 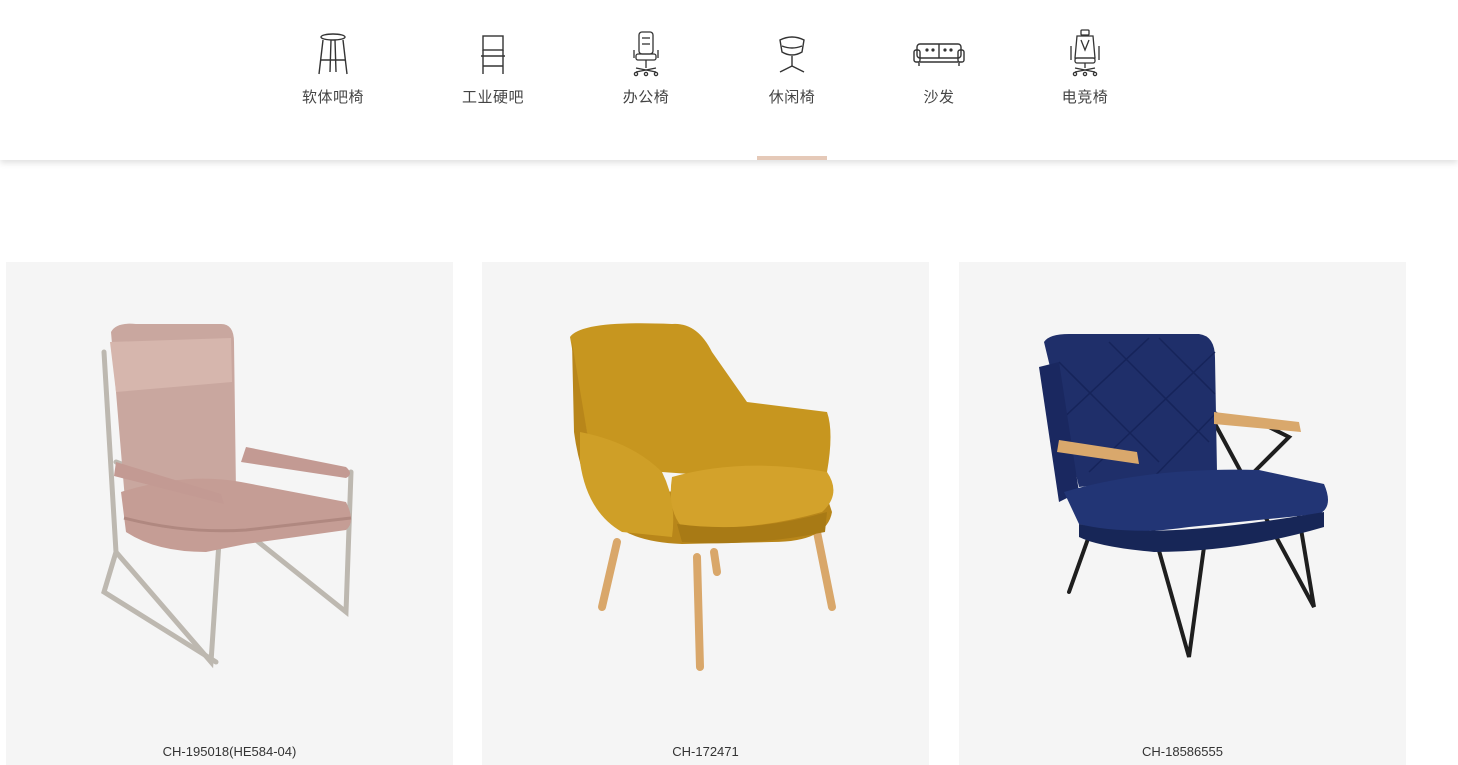 I want to click on nav-item-office-chair: 办公椅, so click(x=646, y=94).